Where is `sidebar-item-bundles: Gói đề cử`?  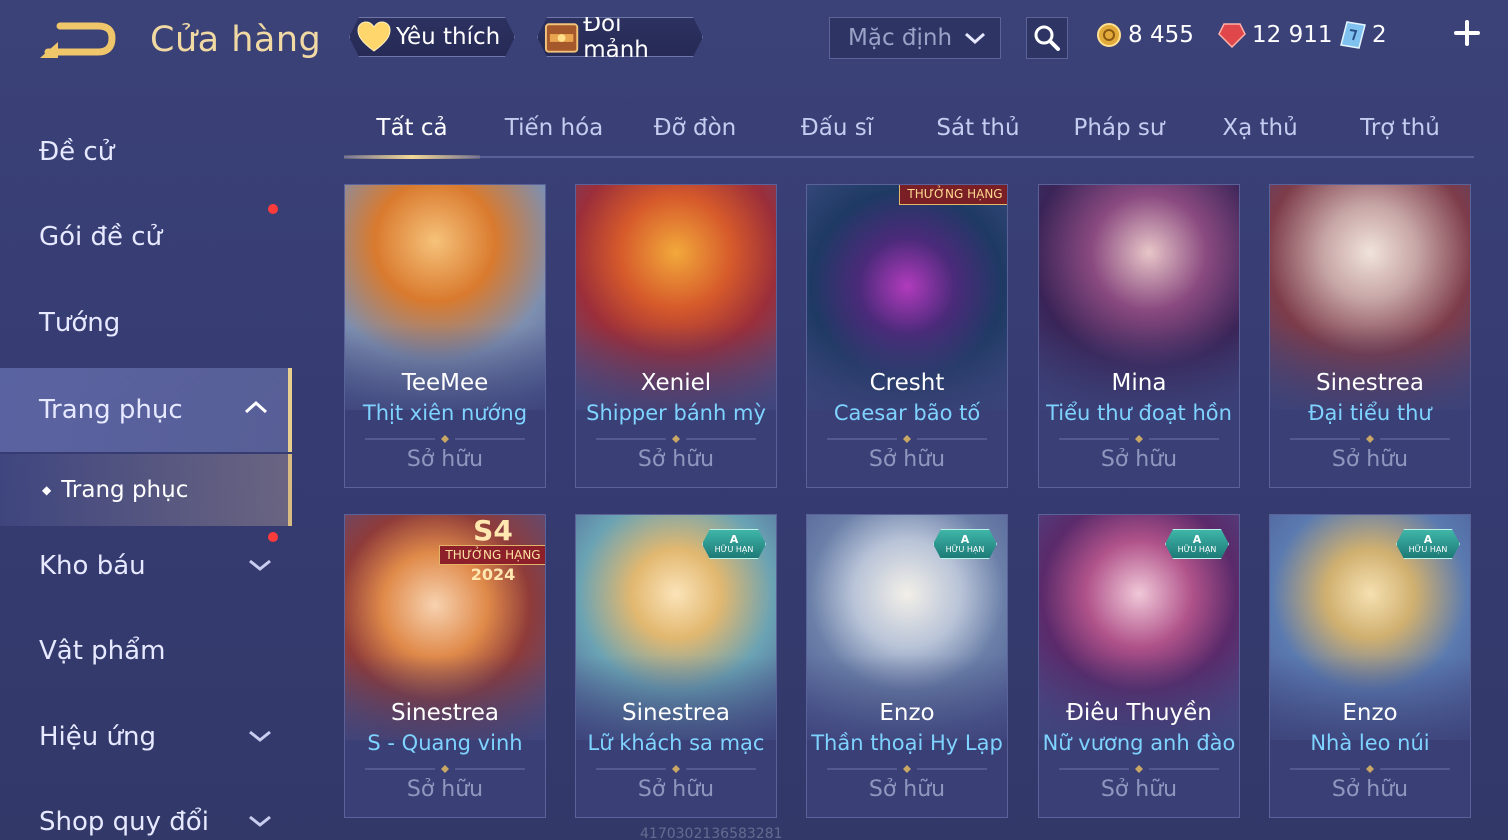
sidebar-item-bundles: Gói đề cử is located at coordinates (146, 237).